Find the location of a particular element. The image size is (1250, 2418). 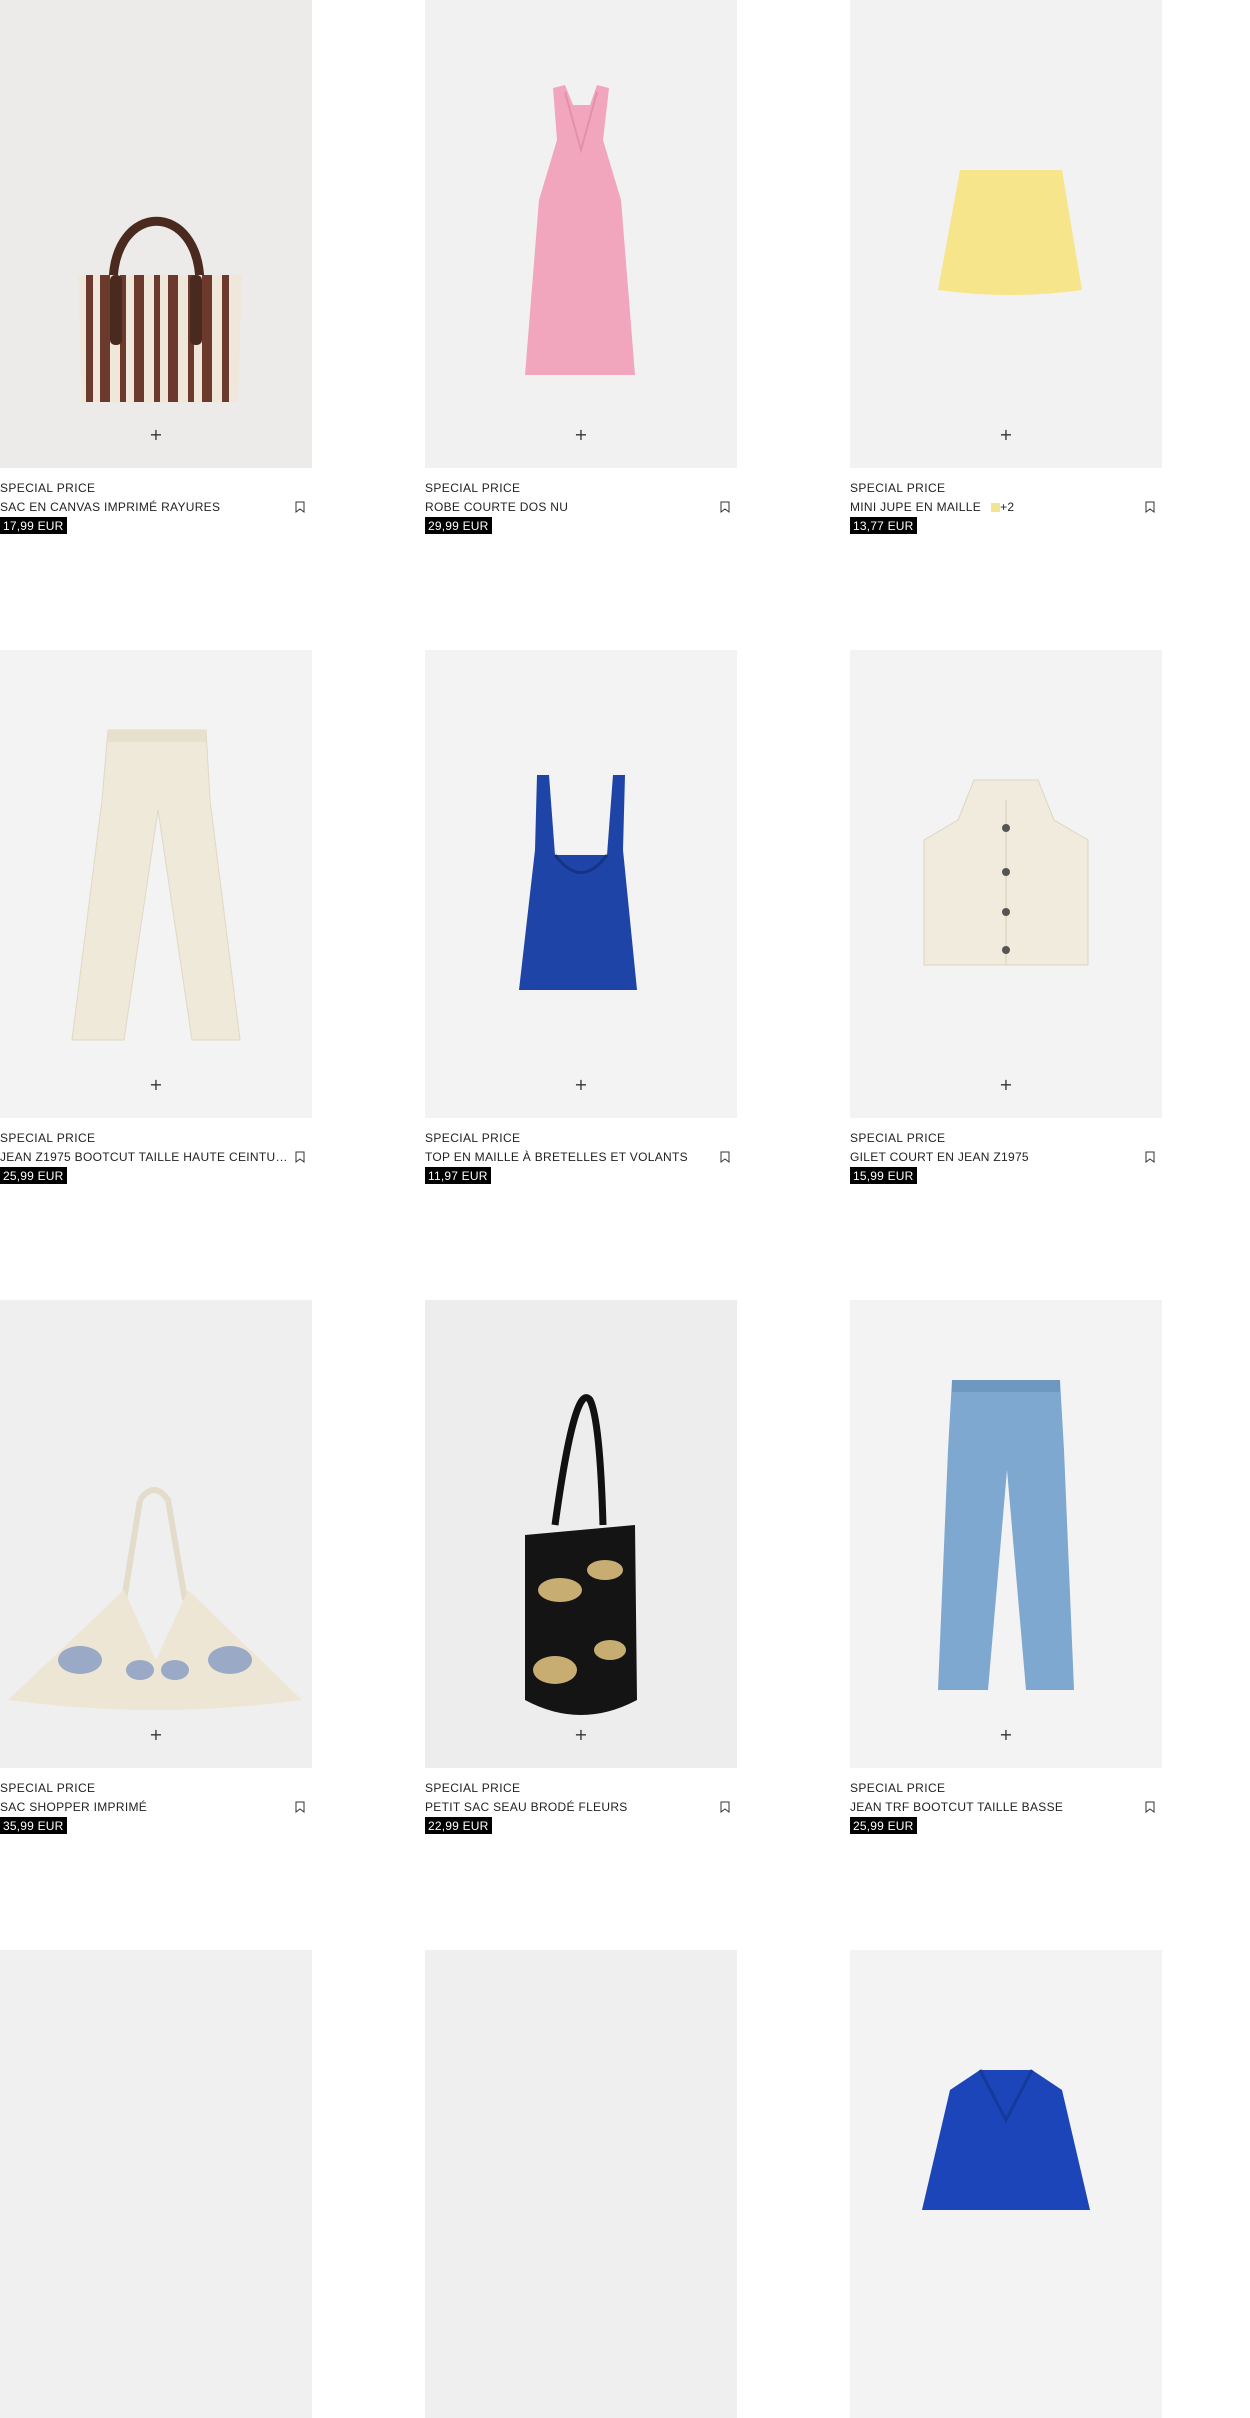

product-image-pink-halter-dress: + is located at coordinates (581, 234).